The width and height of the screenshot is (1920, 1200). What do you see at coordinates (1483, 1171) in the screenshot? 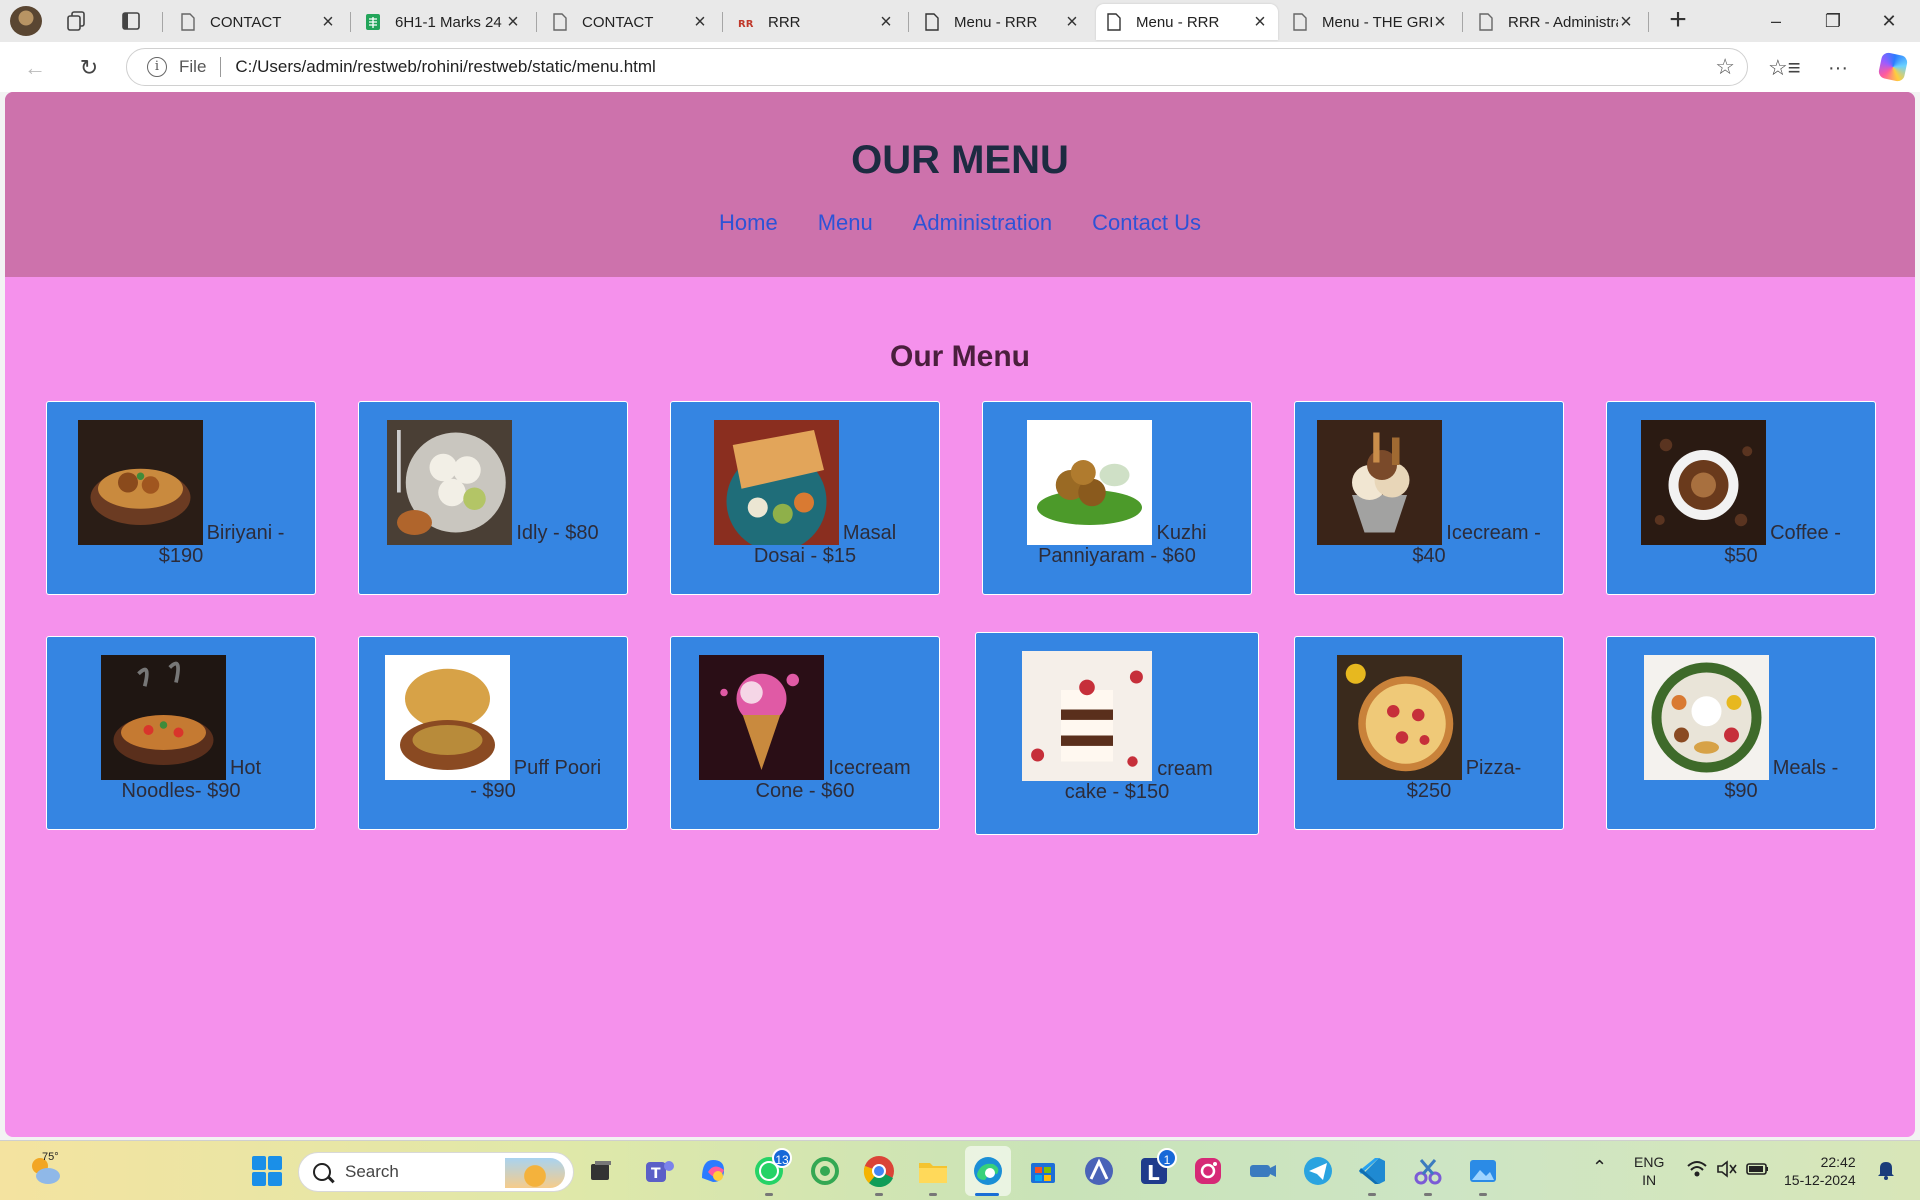
I see `photos-icon` at bounding box center [1483, 1171].